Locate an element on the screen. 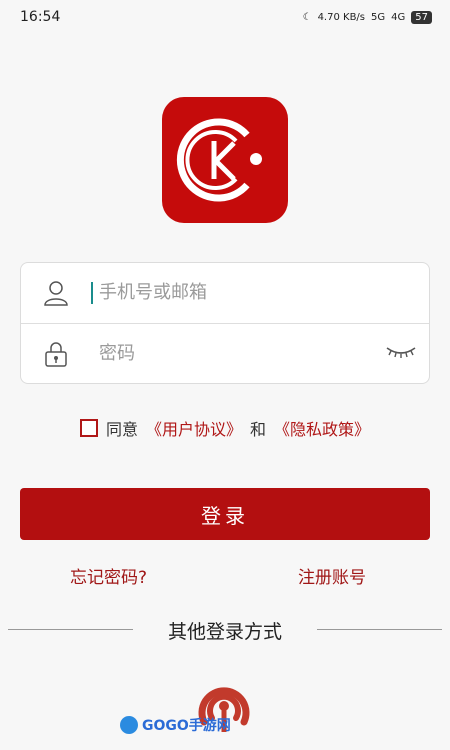 The height and width of the screenshot is (750, 450). user-icon is located at coordinates (56, 293).